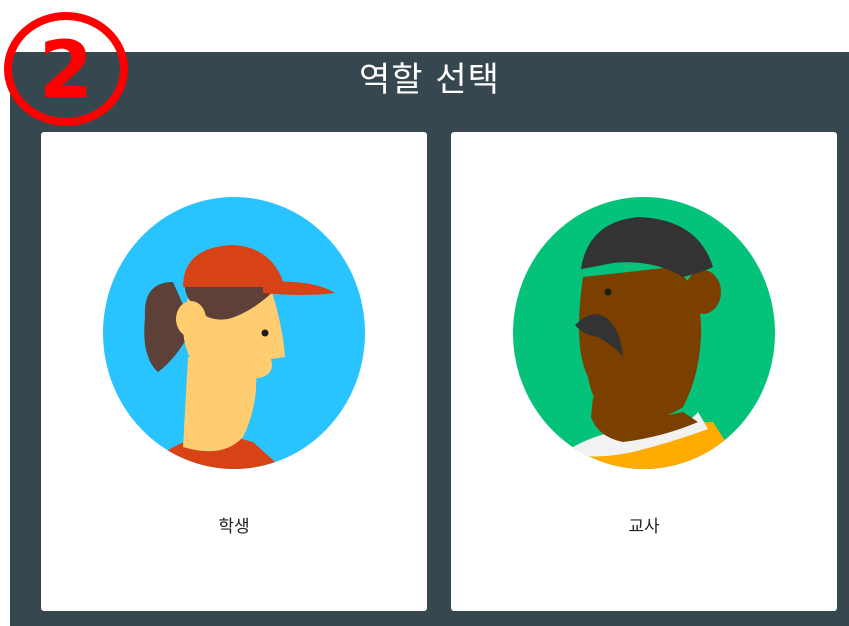 This screenshot has height=626, width=849. I want to click on role-label-teacher: 교사, so click(644, 527).